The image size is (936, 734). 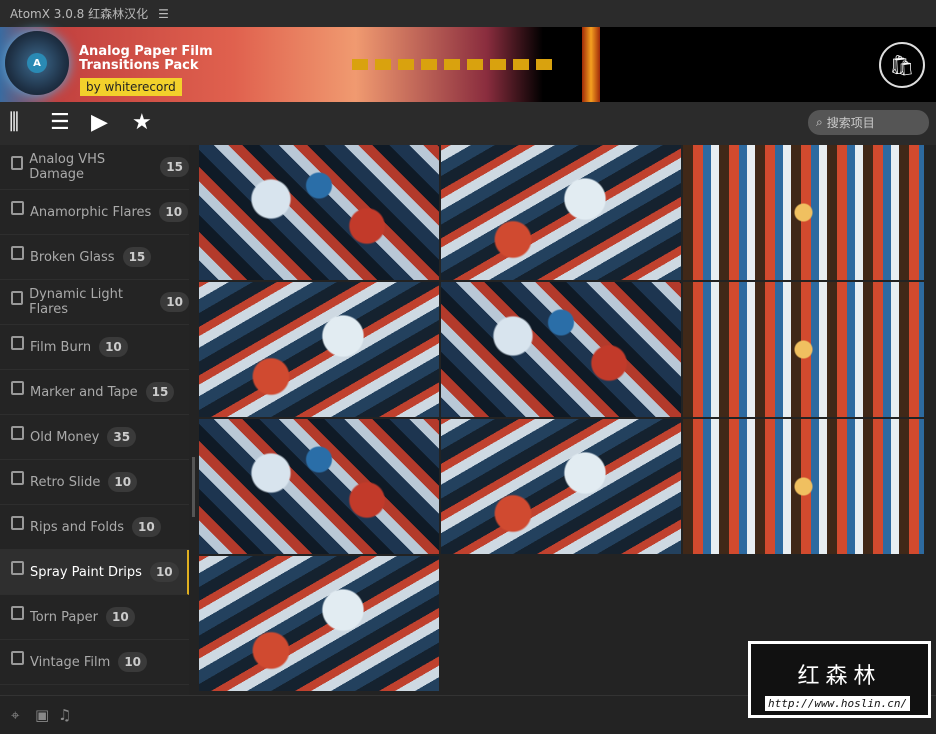 I want to click on sidebar-item: Rips and Folds 10, so click(x=94, y=527).